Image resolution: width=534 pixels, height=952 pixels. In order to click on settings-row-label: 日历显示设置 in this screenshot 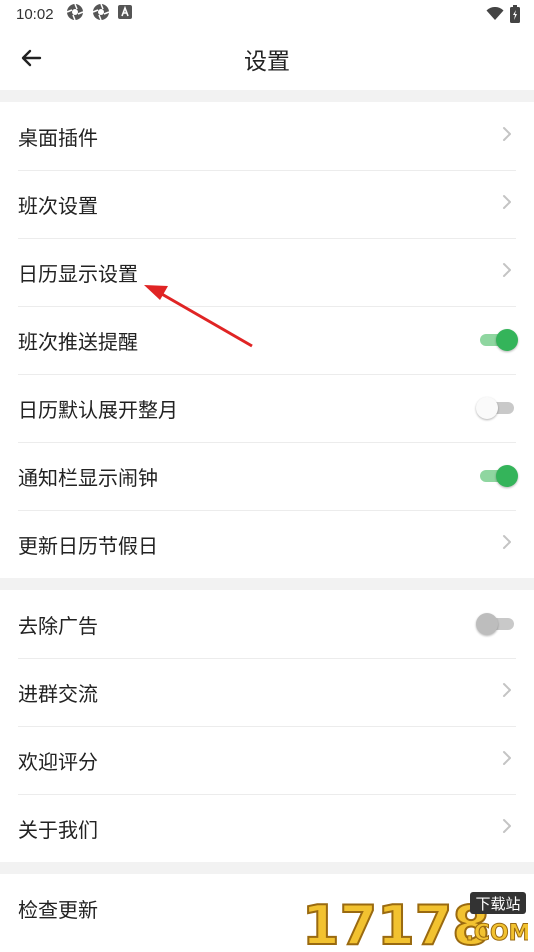, I will do `click(78, 273)`.